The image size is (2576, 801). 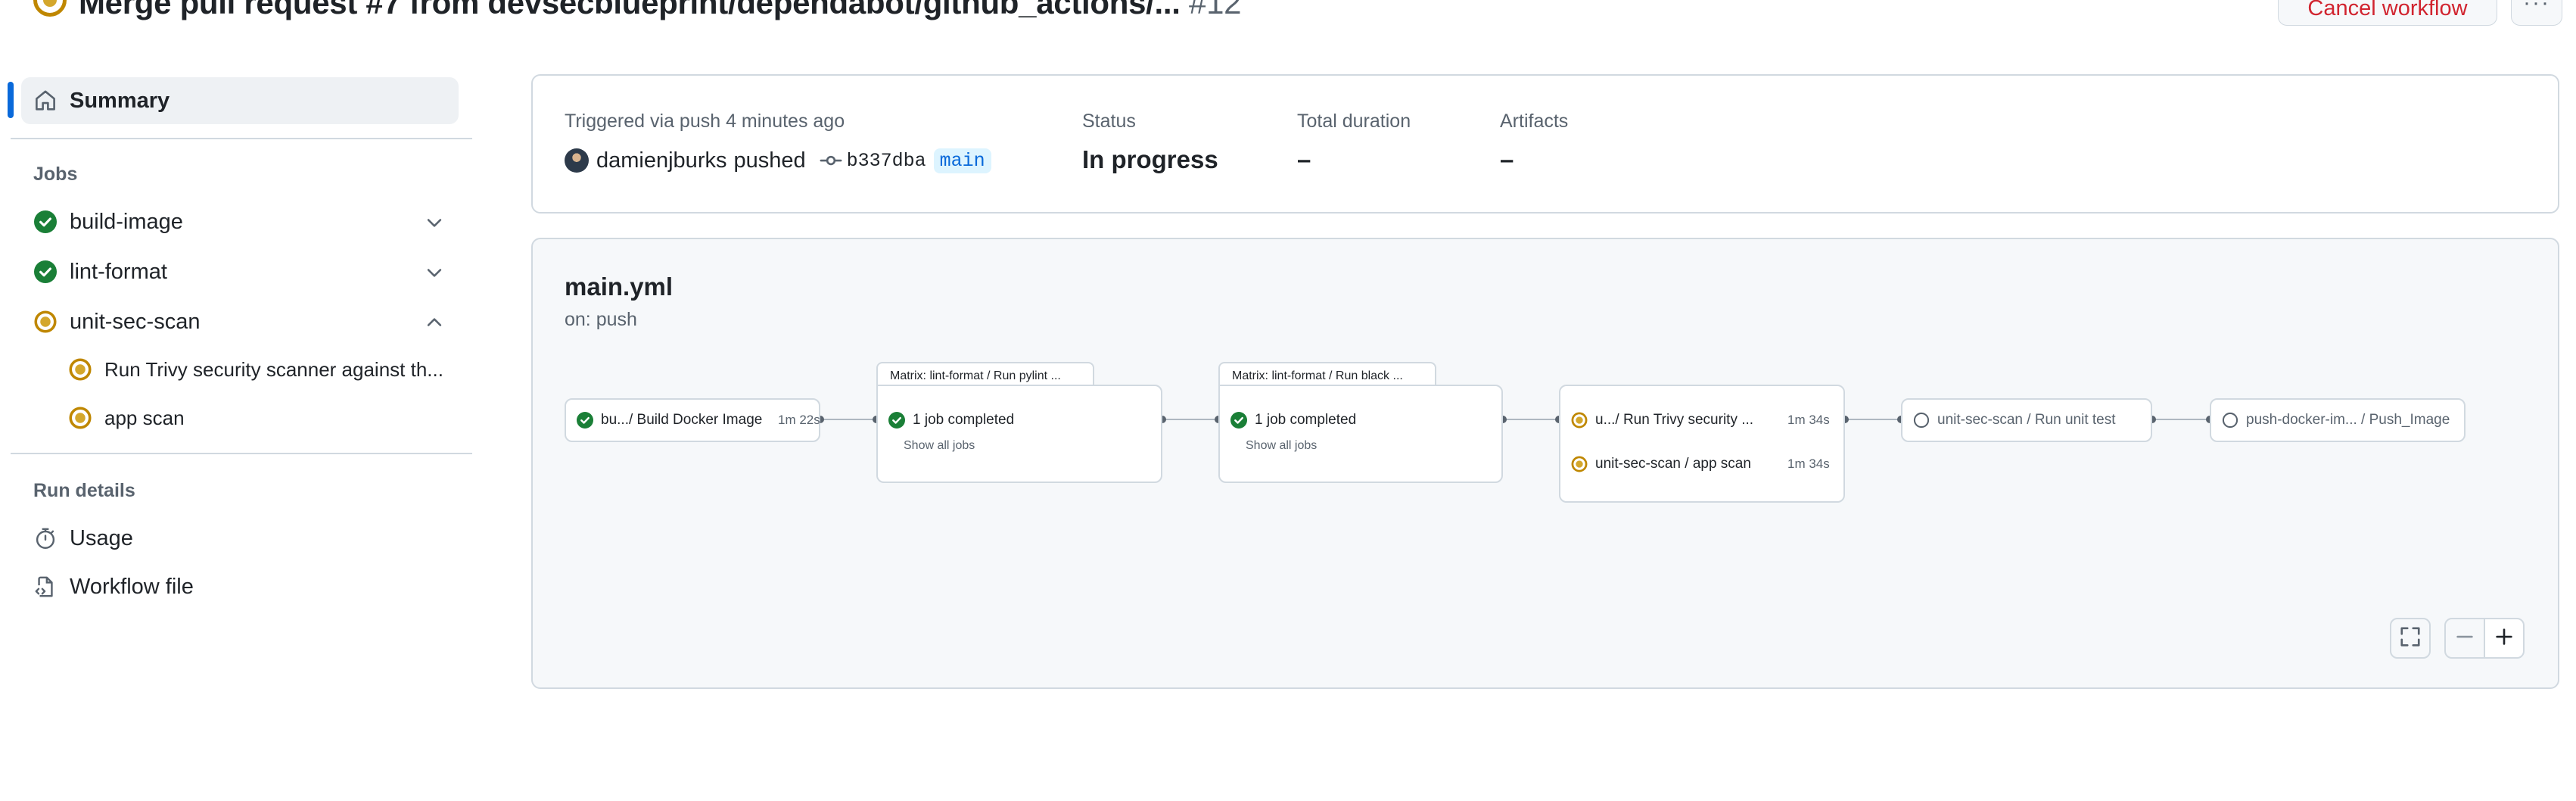 What do you see at coordinates (1673, 464) in the screenshot?
I see `job-node-name: unit-sec-scan / app scan` at bounding box center [1673, 464].